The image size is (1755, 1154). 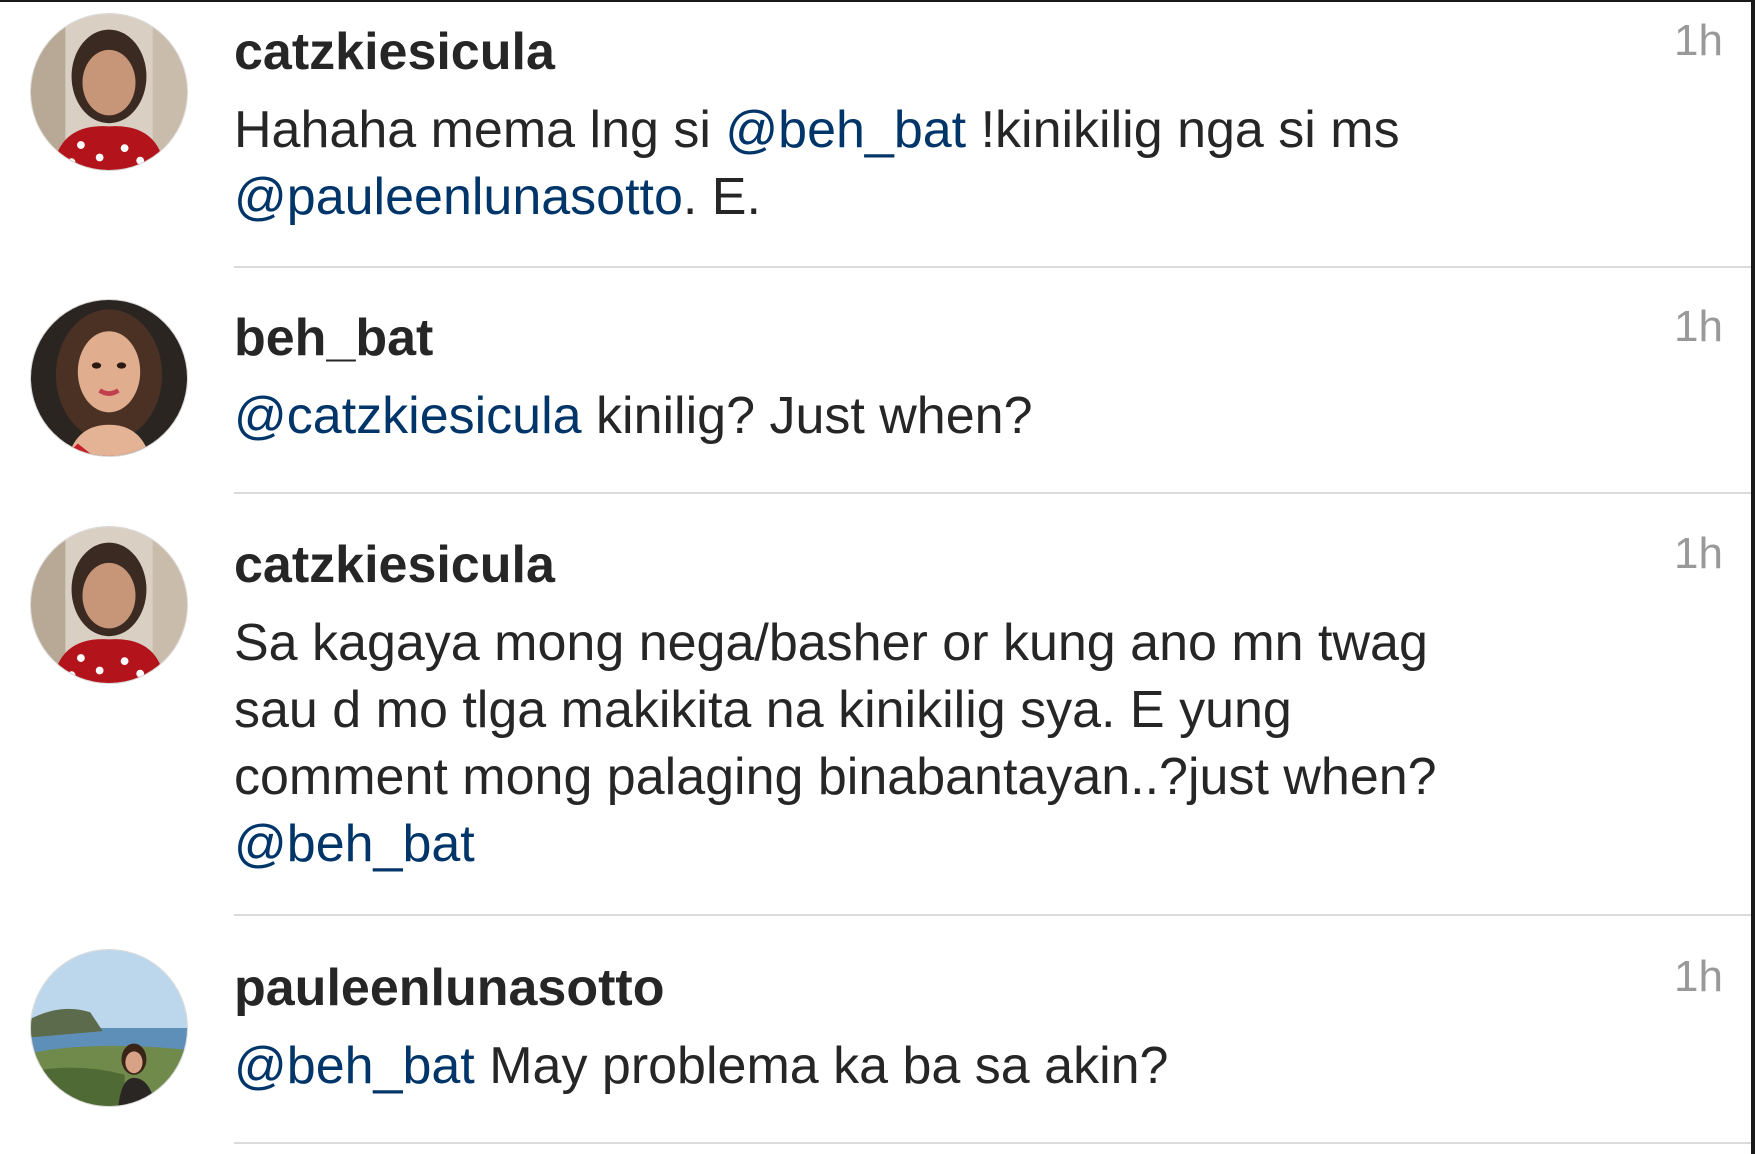 I want to click on comment-text-segment: Hahaha mema lng si, so click(x=480, y=130).